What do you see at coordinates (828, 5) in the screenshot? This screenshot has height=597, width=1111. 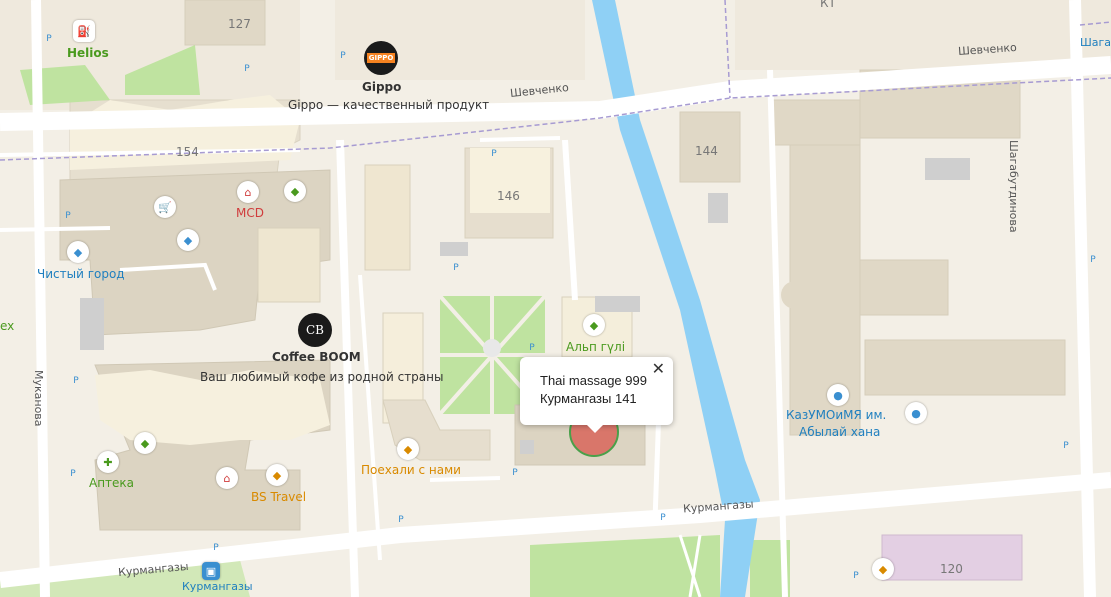 I see `building-kt-label: КТ` at bounding box center [828, 5].